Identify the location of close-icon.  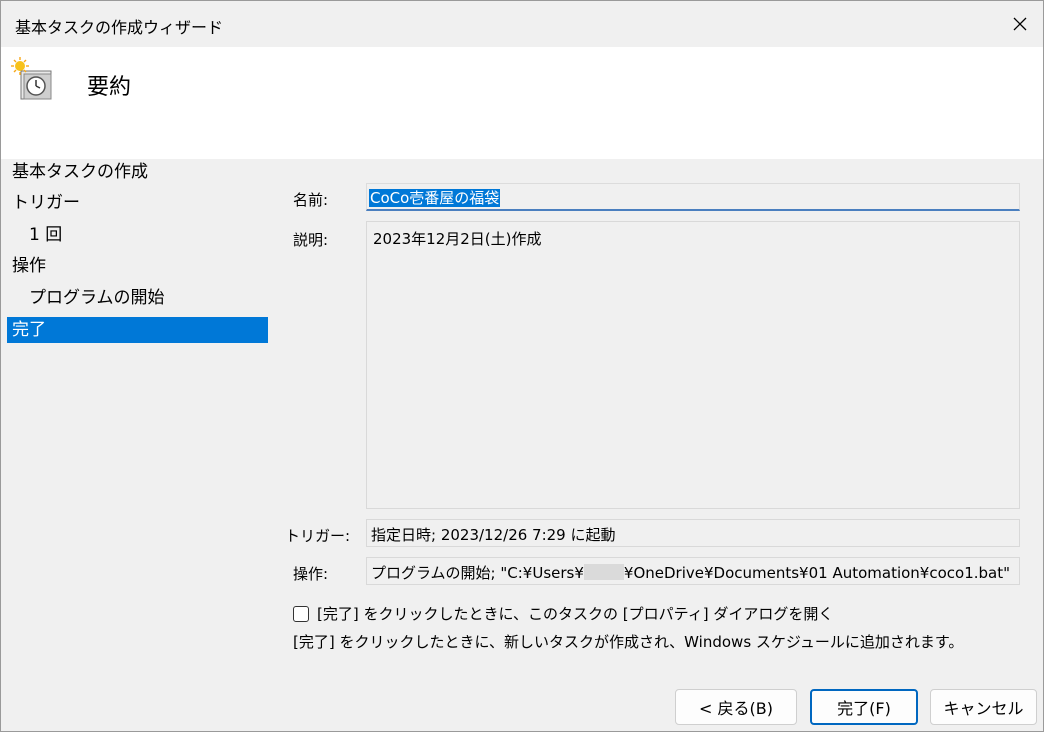
(1020, 24).